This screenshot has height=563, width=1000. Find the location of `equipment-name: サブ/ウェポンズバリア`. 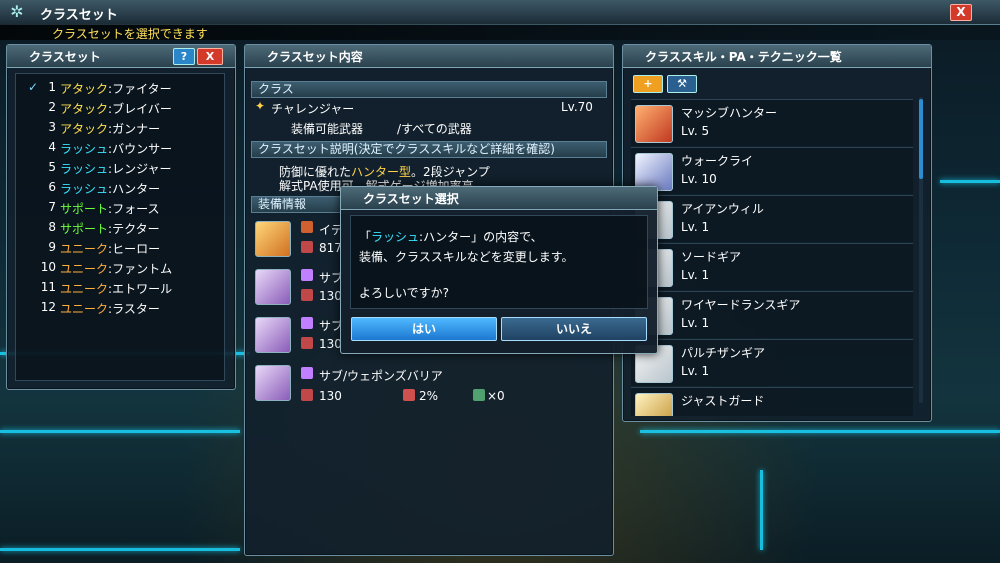

equipment-name: サブ/ウェポンズバリア is located at coordinates (381, 376).